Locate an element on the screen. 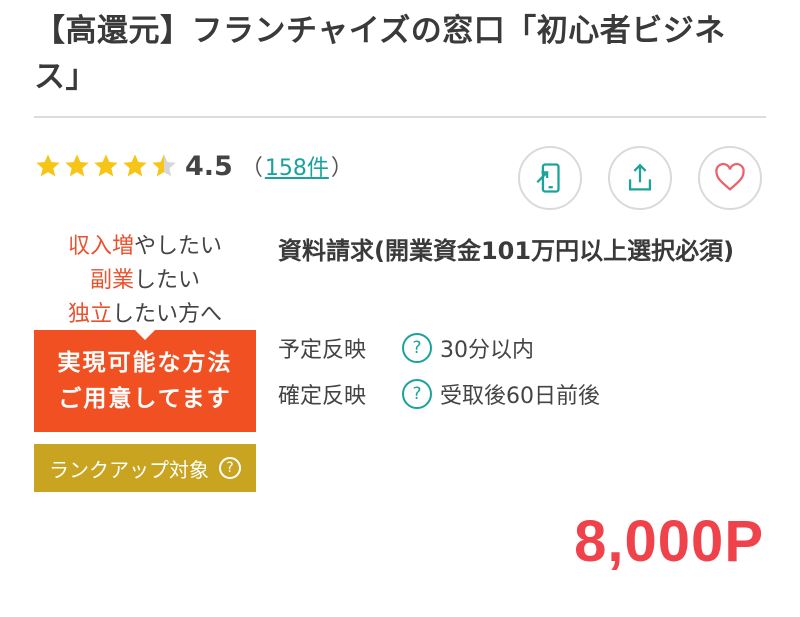 Image resolution: width=800 pixels, height=617 pixels. share-button is located at coordinates (640, 178).